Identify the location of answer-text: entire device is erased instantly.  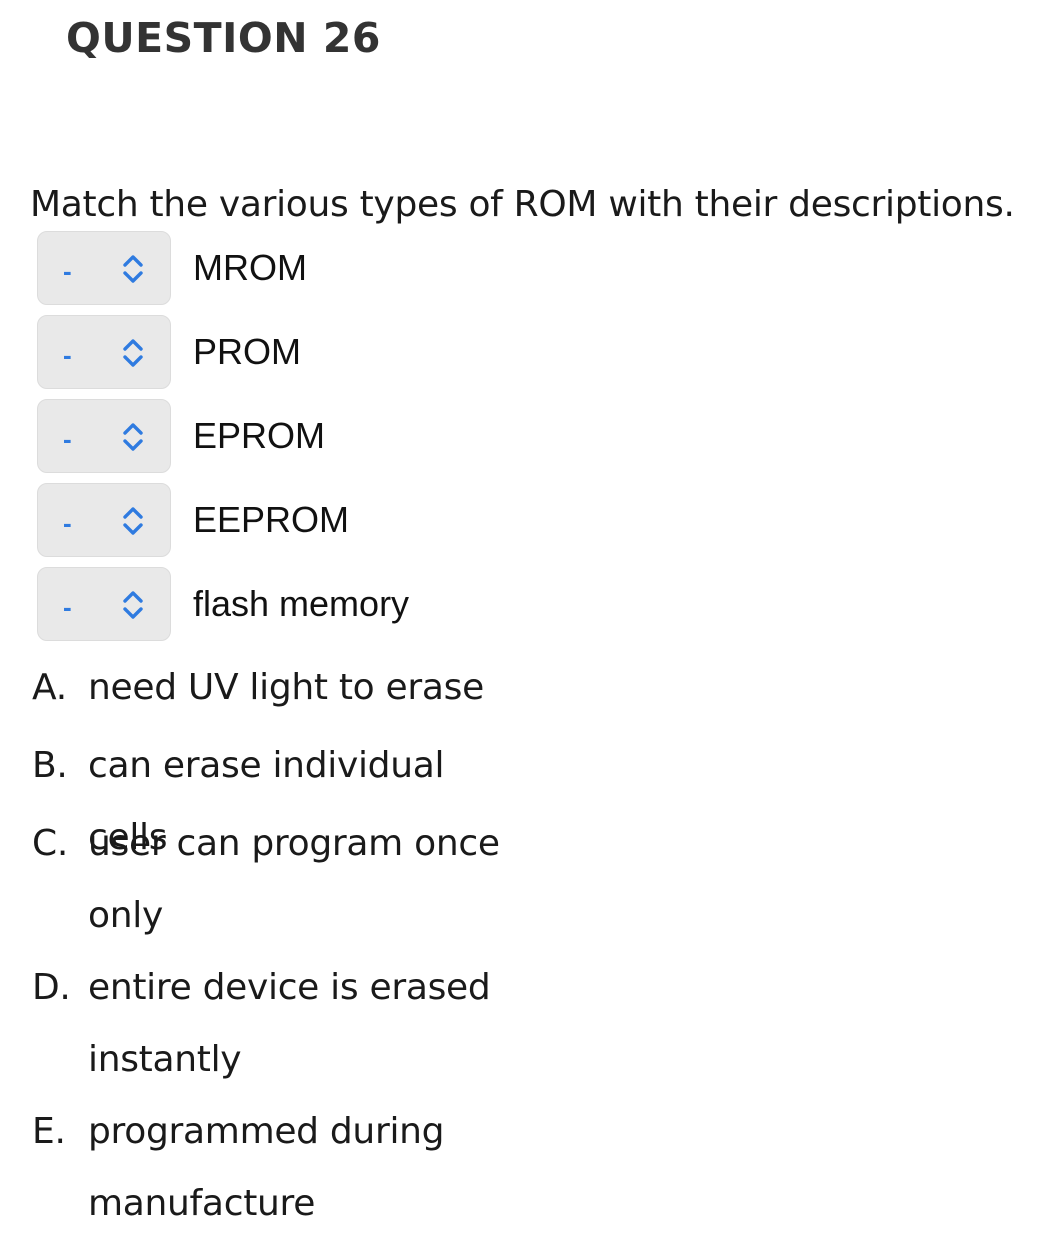
(289, 1023).